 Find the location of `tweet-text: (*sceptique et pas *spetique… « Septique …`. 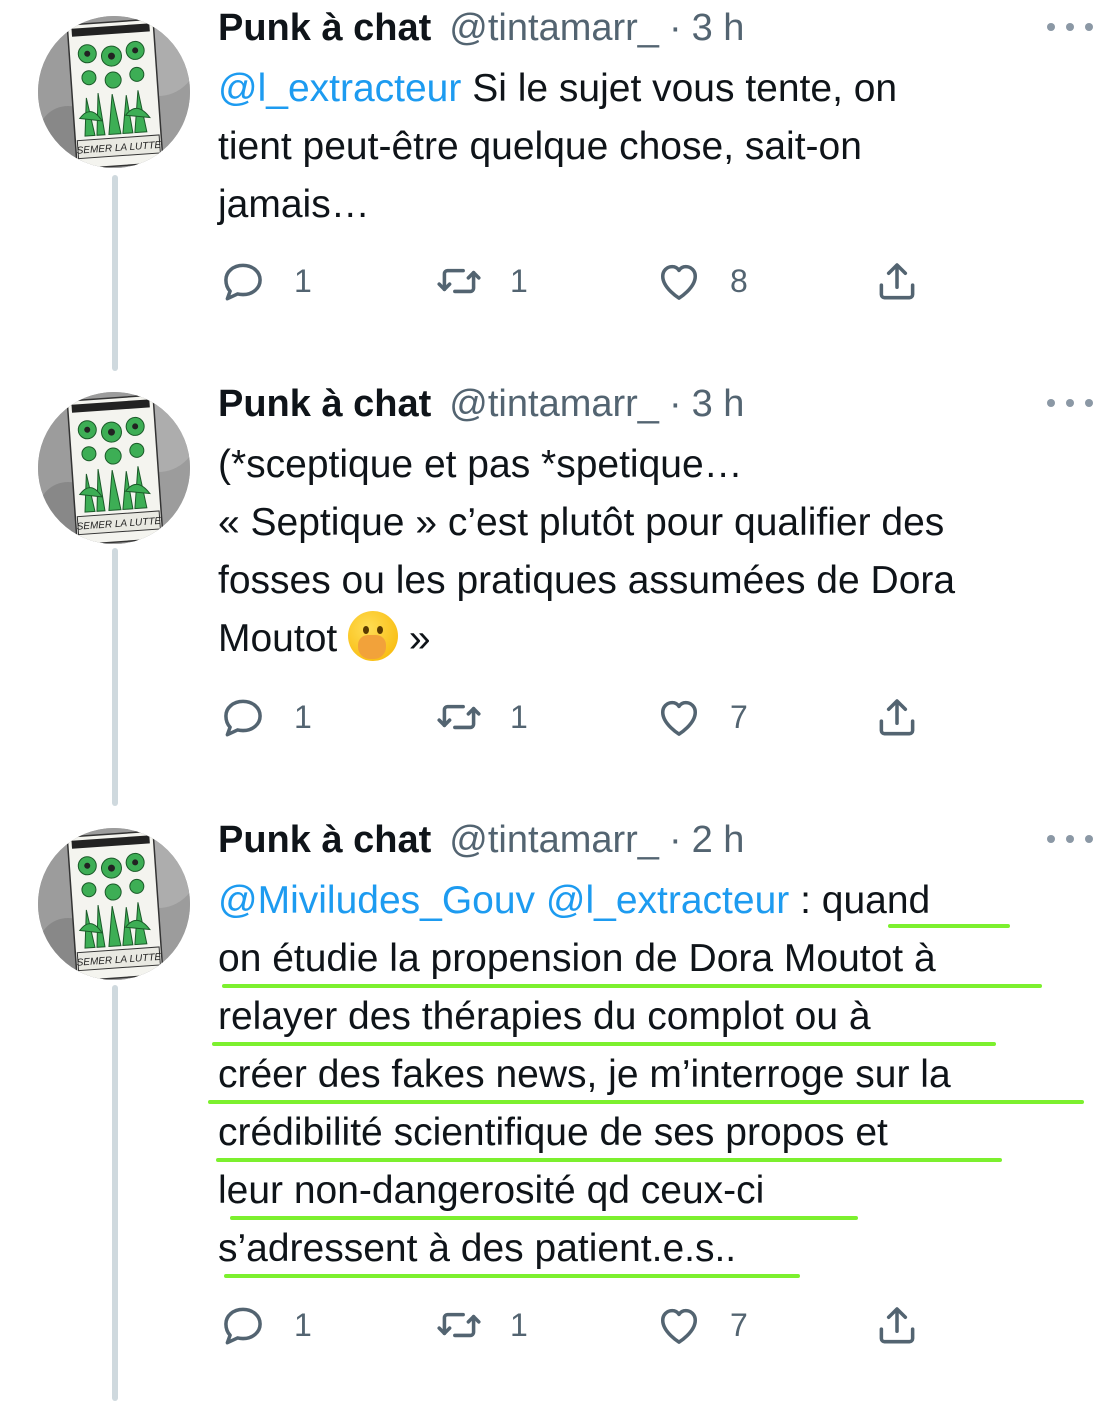

tweet-text: (*sceptique et pas *spetique… « Septique … is located at coordinates (648, 552).